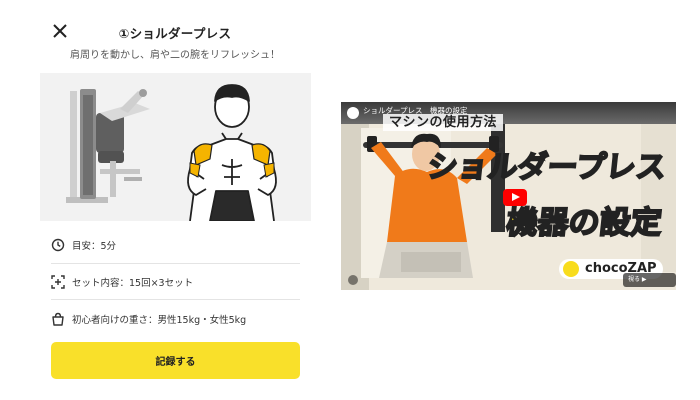 Image resolution: width=700 pixels, height=400 pixels. What do you see at coordinates (443, 122) in the screenshot?
I see `video-banner: マシンの使用方法` at bounding box center [443, 122].